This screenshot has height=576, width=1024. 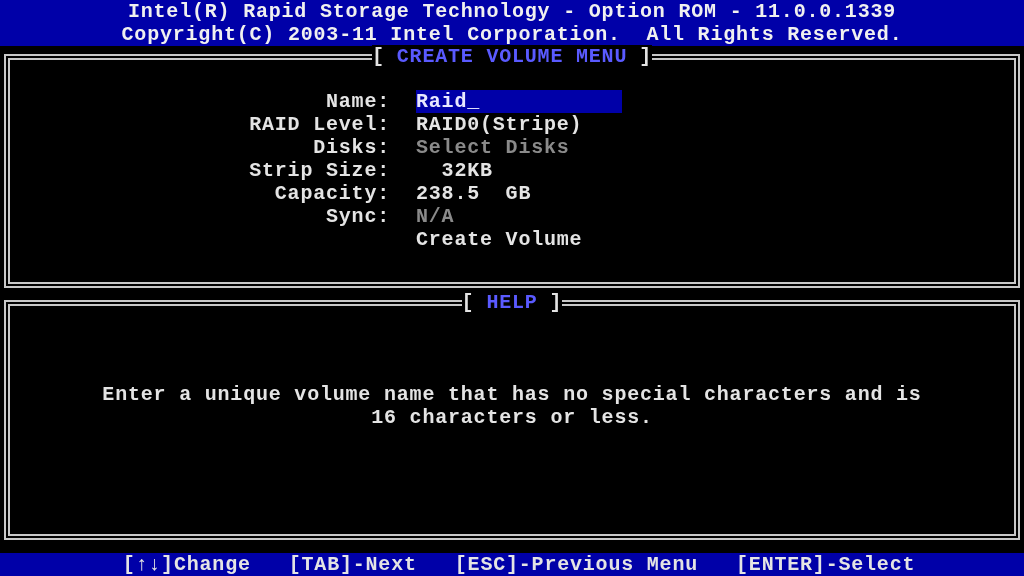 I want to click on header-text: Intel(R) Rapid Storage Technology - Option ROM - 11.0.0.1339, so click(x=512, y=11).